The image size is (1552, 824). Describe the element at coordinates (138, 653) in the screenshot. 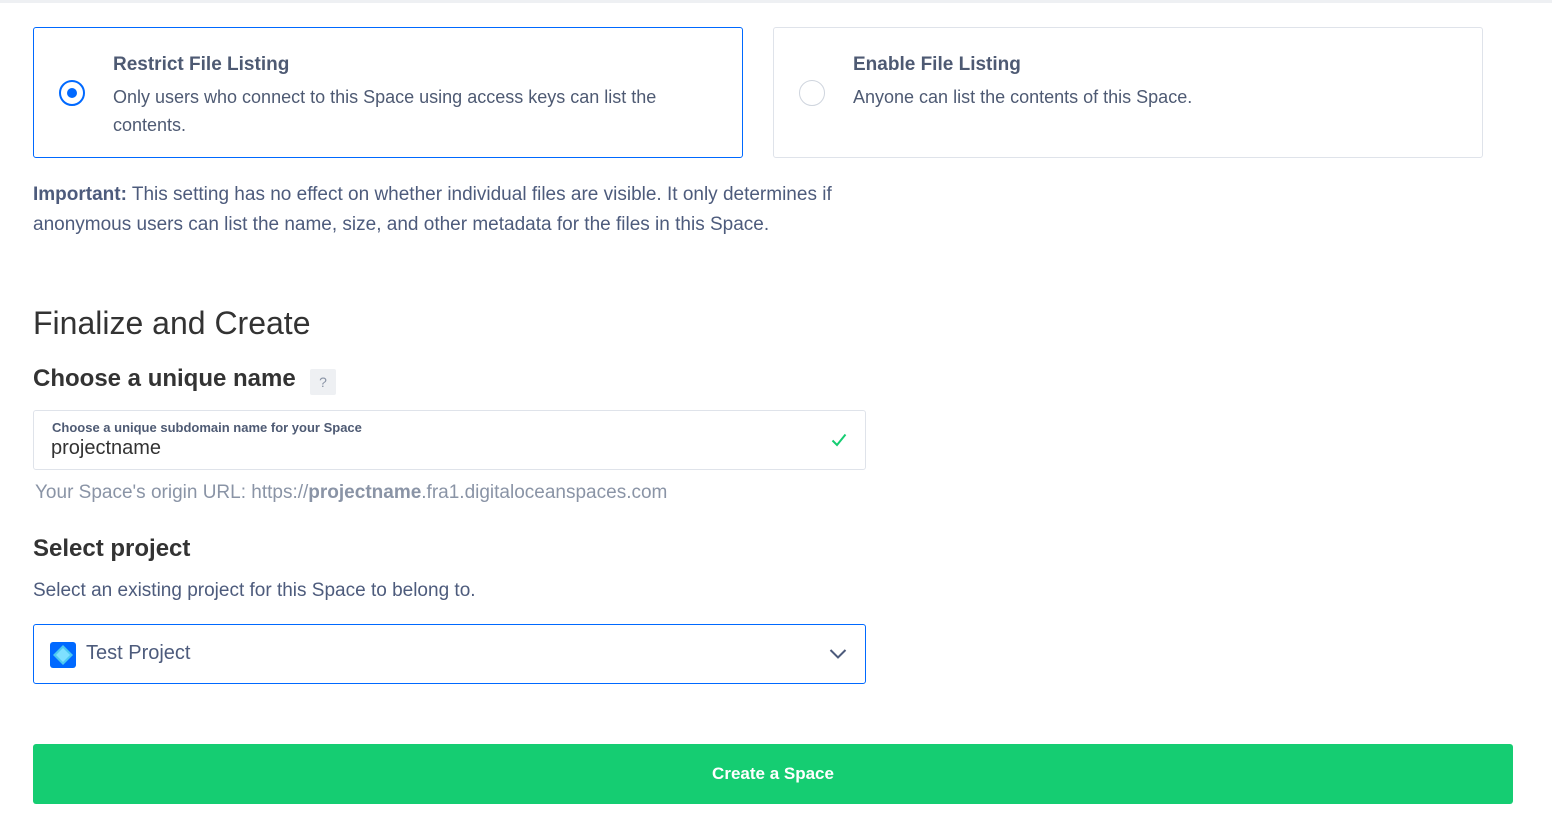

I see `selected-project-name: Test Project` at that location.